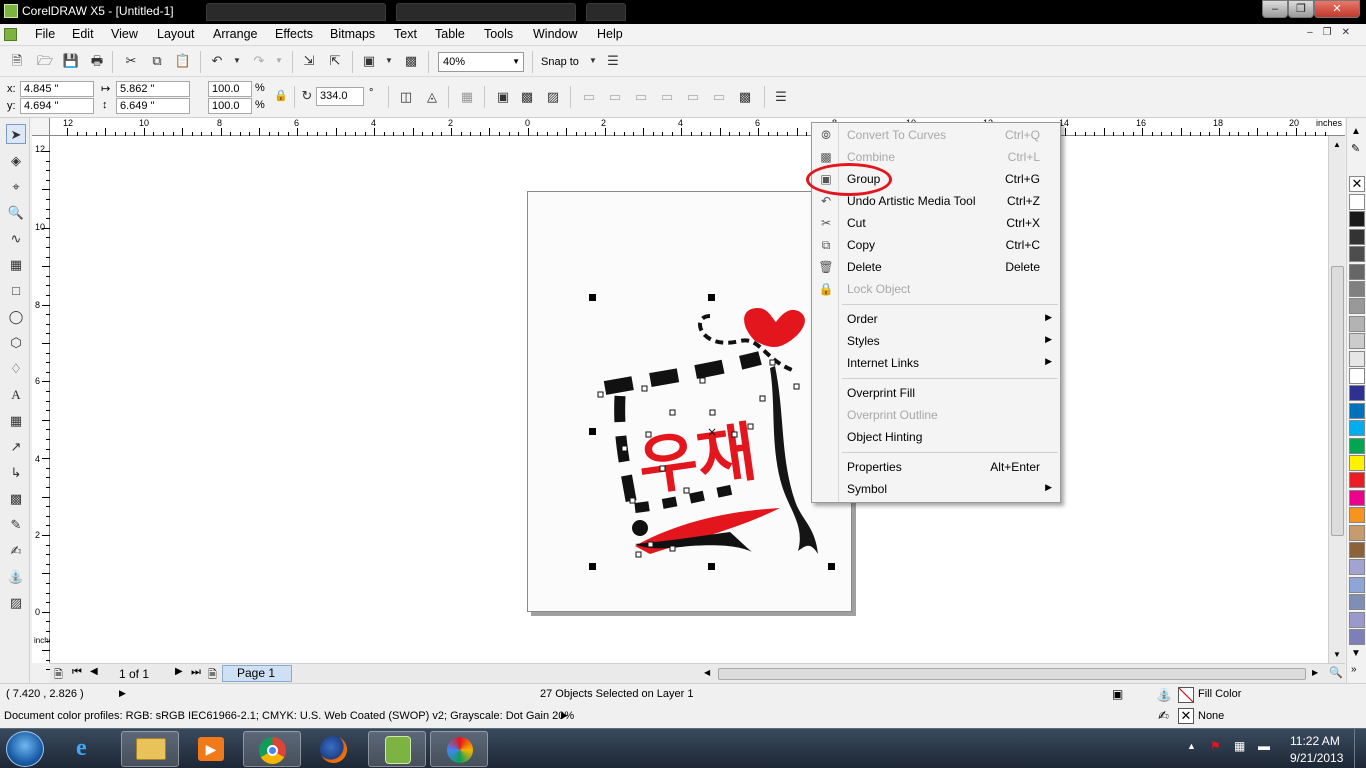 The width and height of the screenshot is (1366, 768). Describe the element at coordinates (16, 239) in the screenshot. I see `freehand-tool-icon: ∿` at that location.